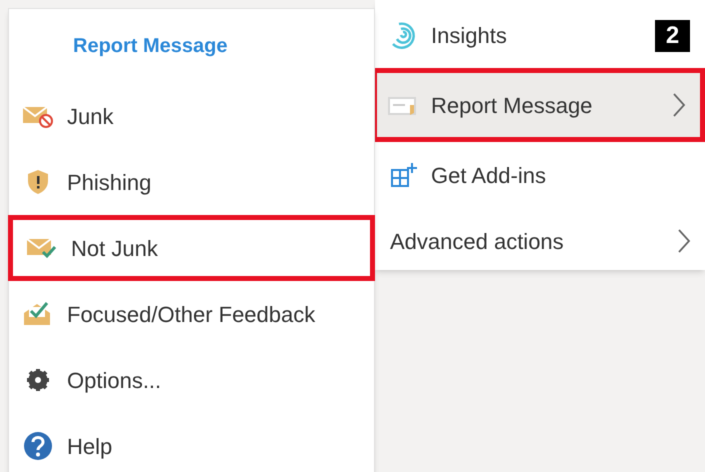  I want to click on envelope-block-icon, so click(38, 116).